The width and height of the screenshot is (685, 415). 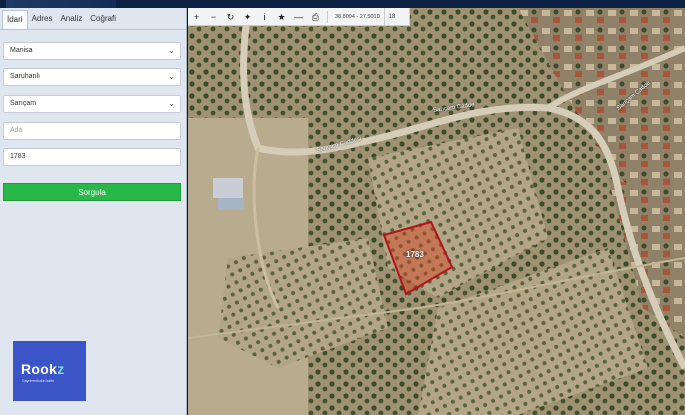 What do you see at coordinates (15, 19) in the screenshot?
I see `tab-idari: İdari` at bounding box center [15, 19].